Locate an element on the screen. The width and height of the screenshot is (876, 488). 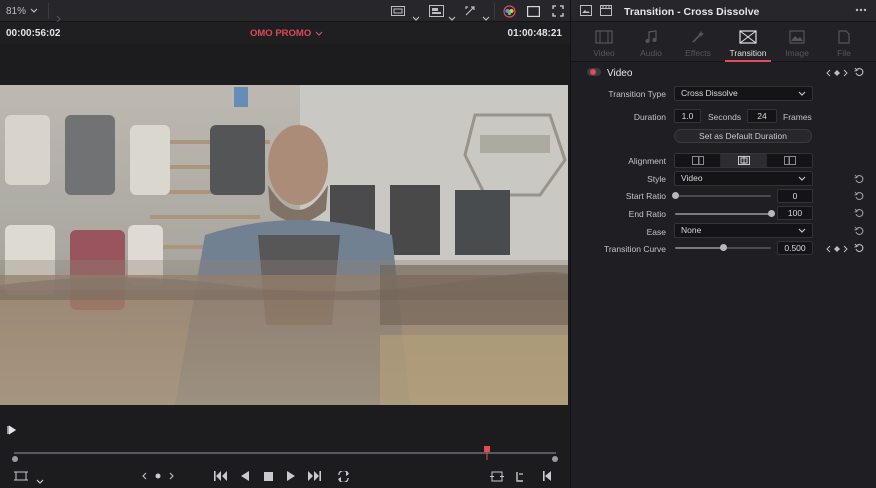
tab-video-label: Video is located at coordinates (604, 53).